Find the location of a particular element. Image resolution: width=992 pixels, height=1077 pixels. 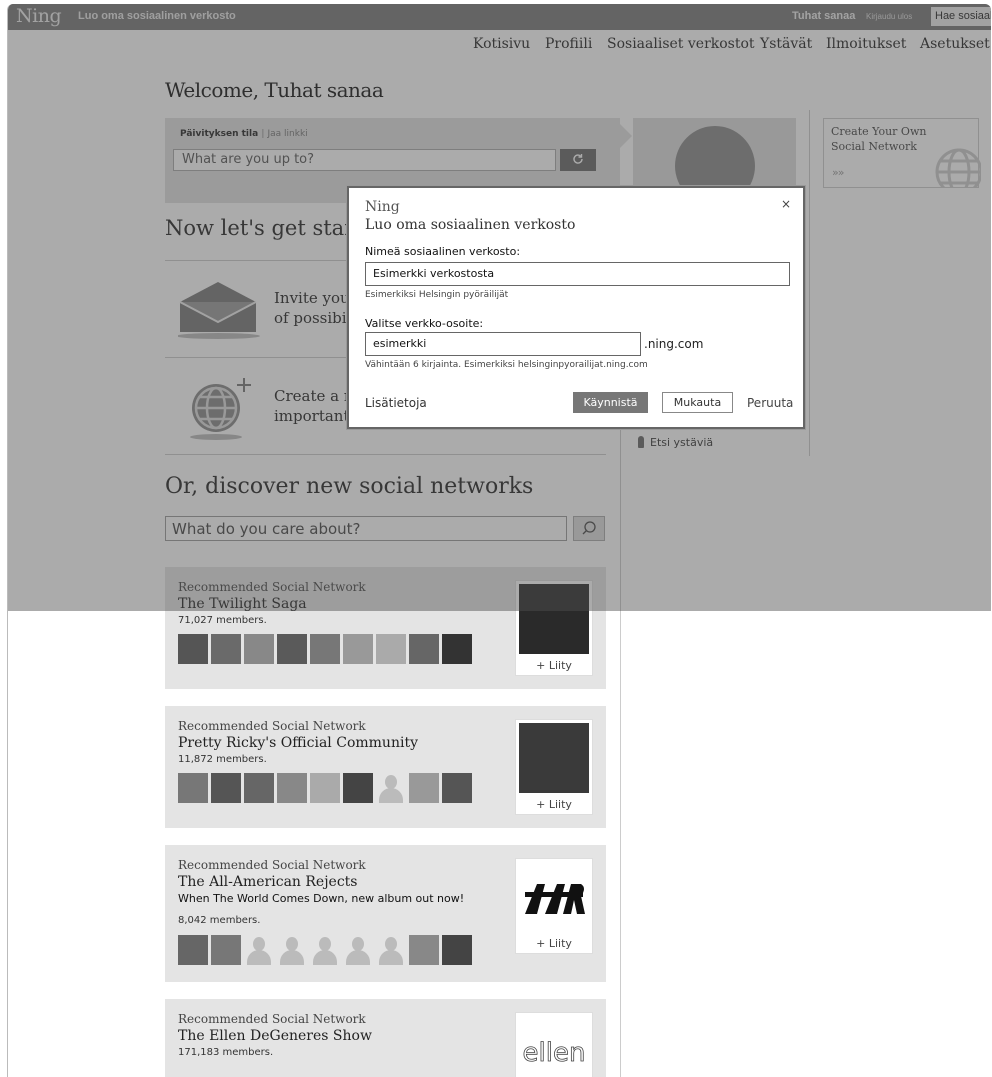

cancel-link: Peruuta is located at coordinates (770, 403).